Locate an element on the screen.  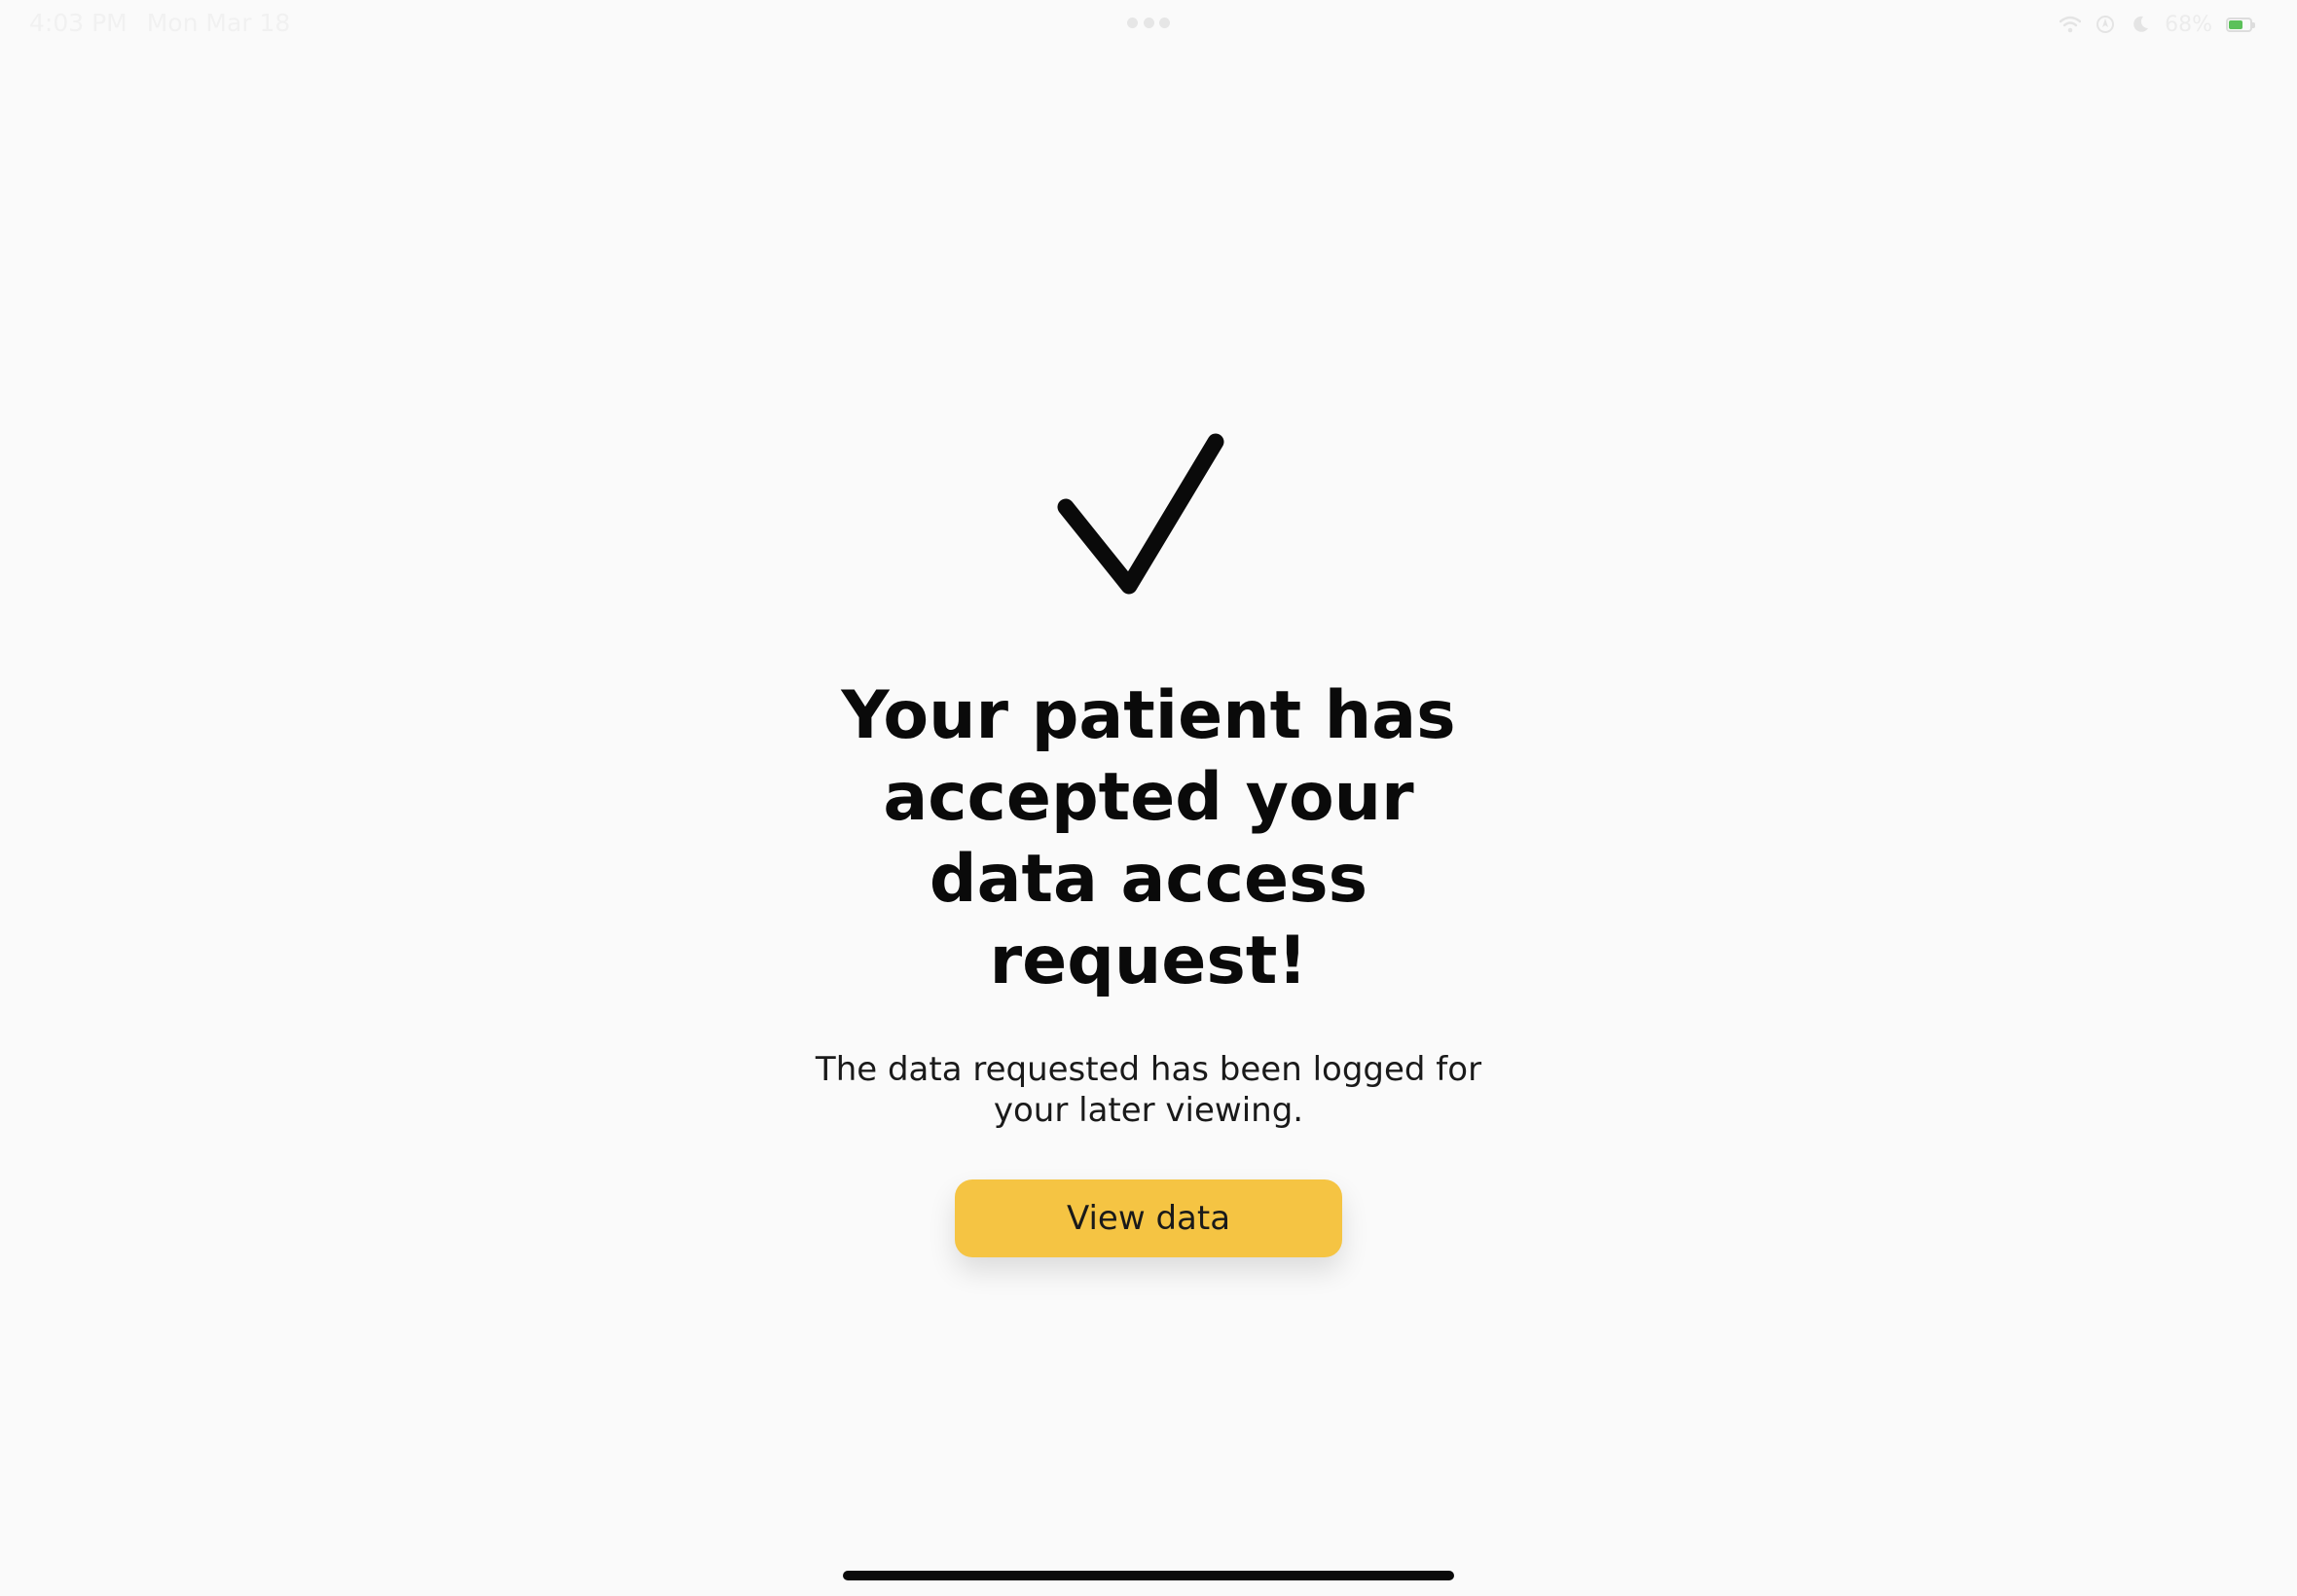
battery-percent: 68% is located at coordinates (2188, 24).